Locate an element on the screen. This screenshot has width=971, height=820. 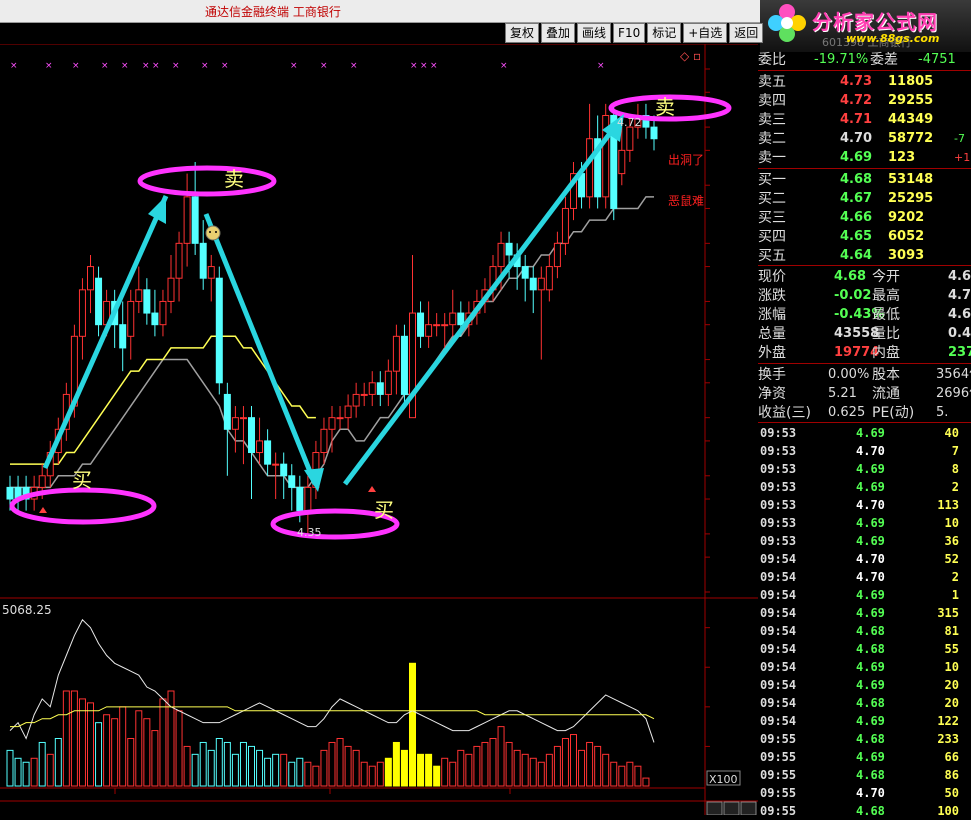
buy-row-3: 买四 4.65 6052 is located at coordinates (864, 237).